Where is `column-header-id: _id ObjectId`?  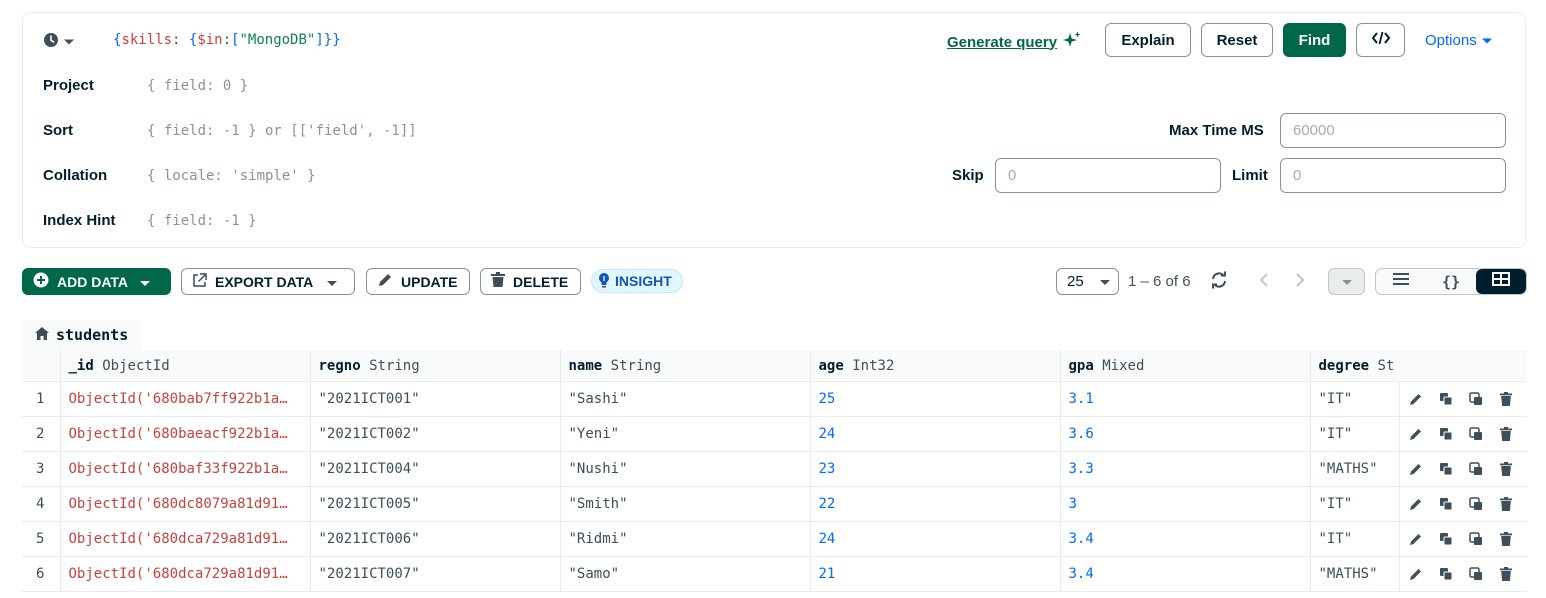 column-header-id: _id ObjectId is located at coordinates (185, 366).